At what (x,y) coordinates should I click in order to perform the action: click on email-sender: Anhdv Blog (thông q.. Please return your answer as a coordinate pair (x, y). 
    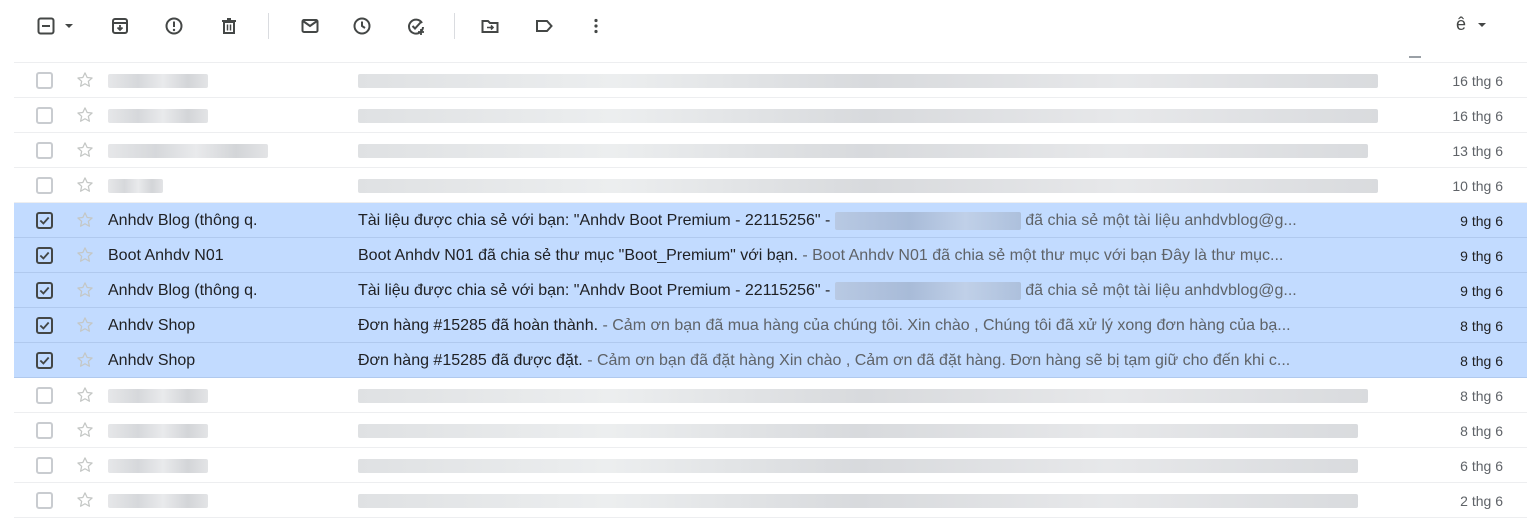
    Looking at the image, I should click on (183, 220).